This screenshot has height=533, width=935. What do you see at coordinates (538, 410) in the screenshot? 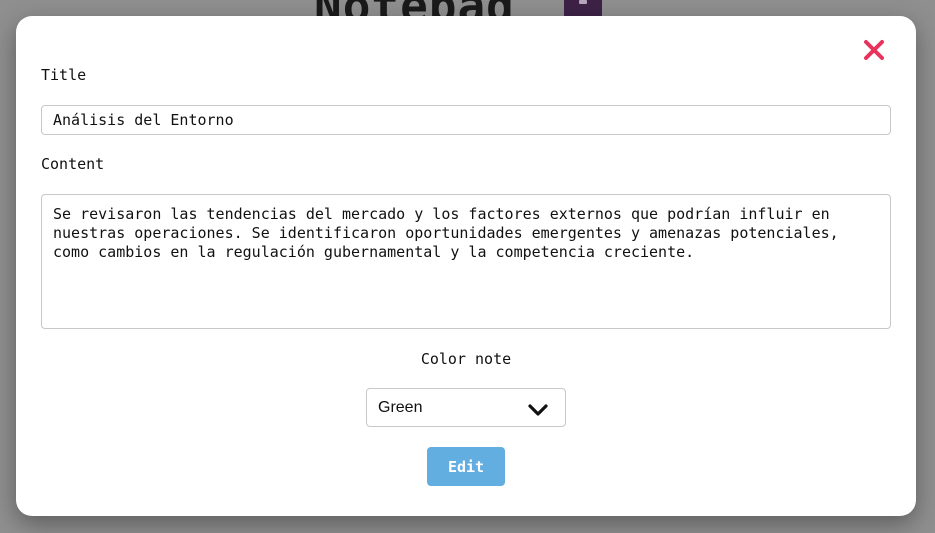
I see `chevron-down-icon` at bounding box center [538, 410].